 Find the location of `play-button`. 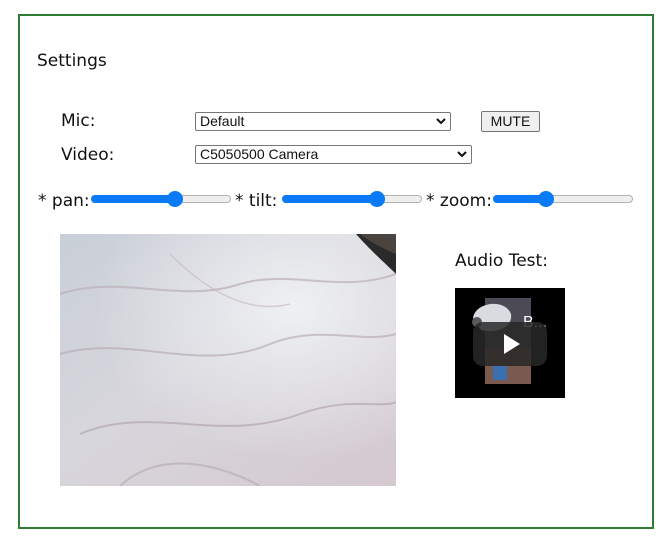

play-button is located at coordinates (510, 344).